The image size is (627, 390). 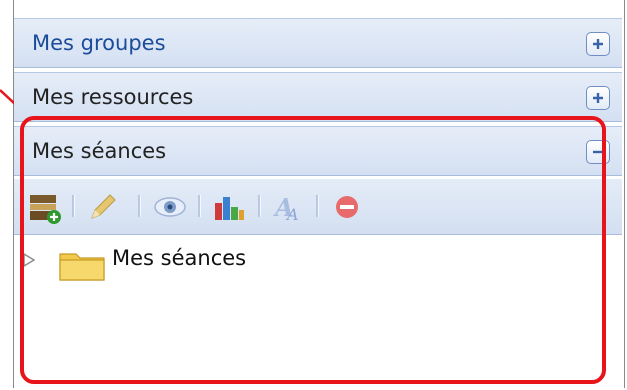 I want to click on expand-arrow-icon, so click(x=29, y=262).